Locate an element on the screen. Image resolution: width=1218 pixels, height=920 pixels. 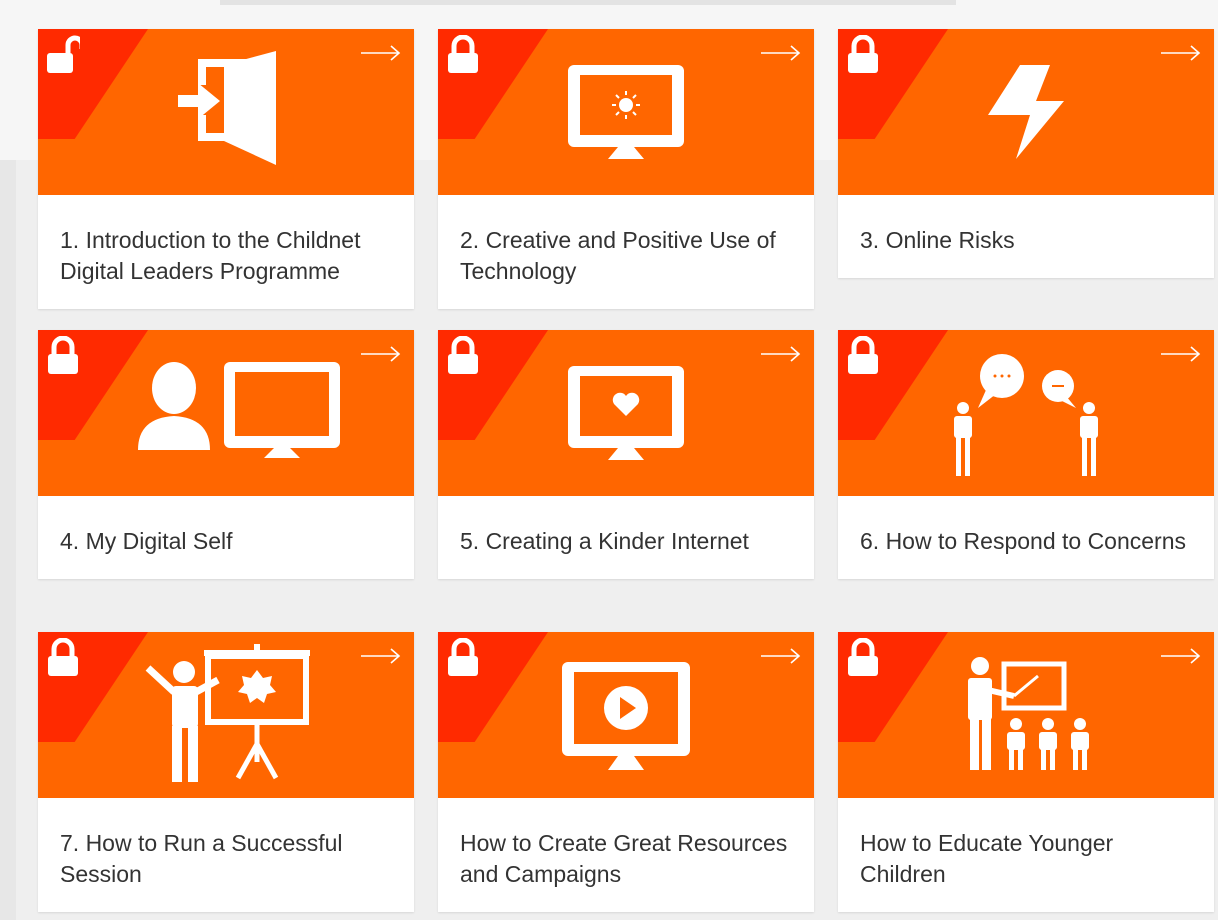
module-card-3: 3. Online Risks is located at coordinates (1026, 153).